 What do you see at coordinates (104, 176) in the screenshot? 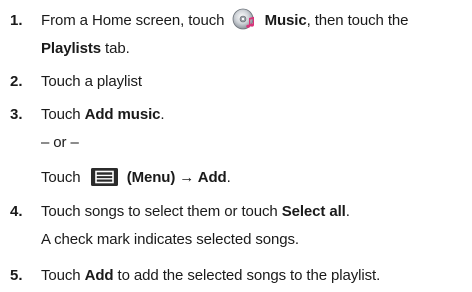
I see `menu-icon` at bounding box center [104, 176].